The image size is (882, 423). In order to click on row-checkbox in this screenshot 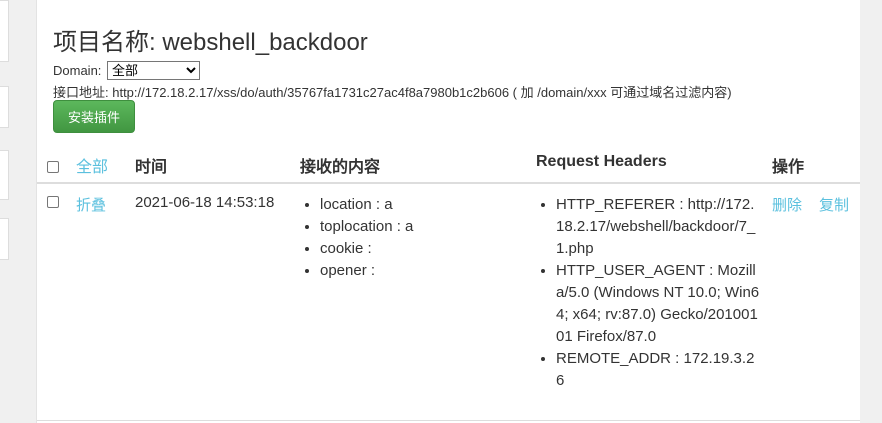, I will do `click(53, 202)`.